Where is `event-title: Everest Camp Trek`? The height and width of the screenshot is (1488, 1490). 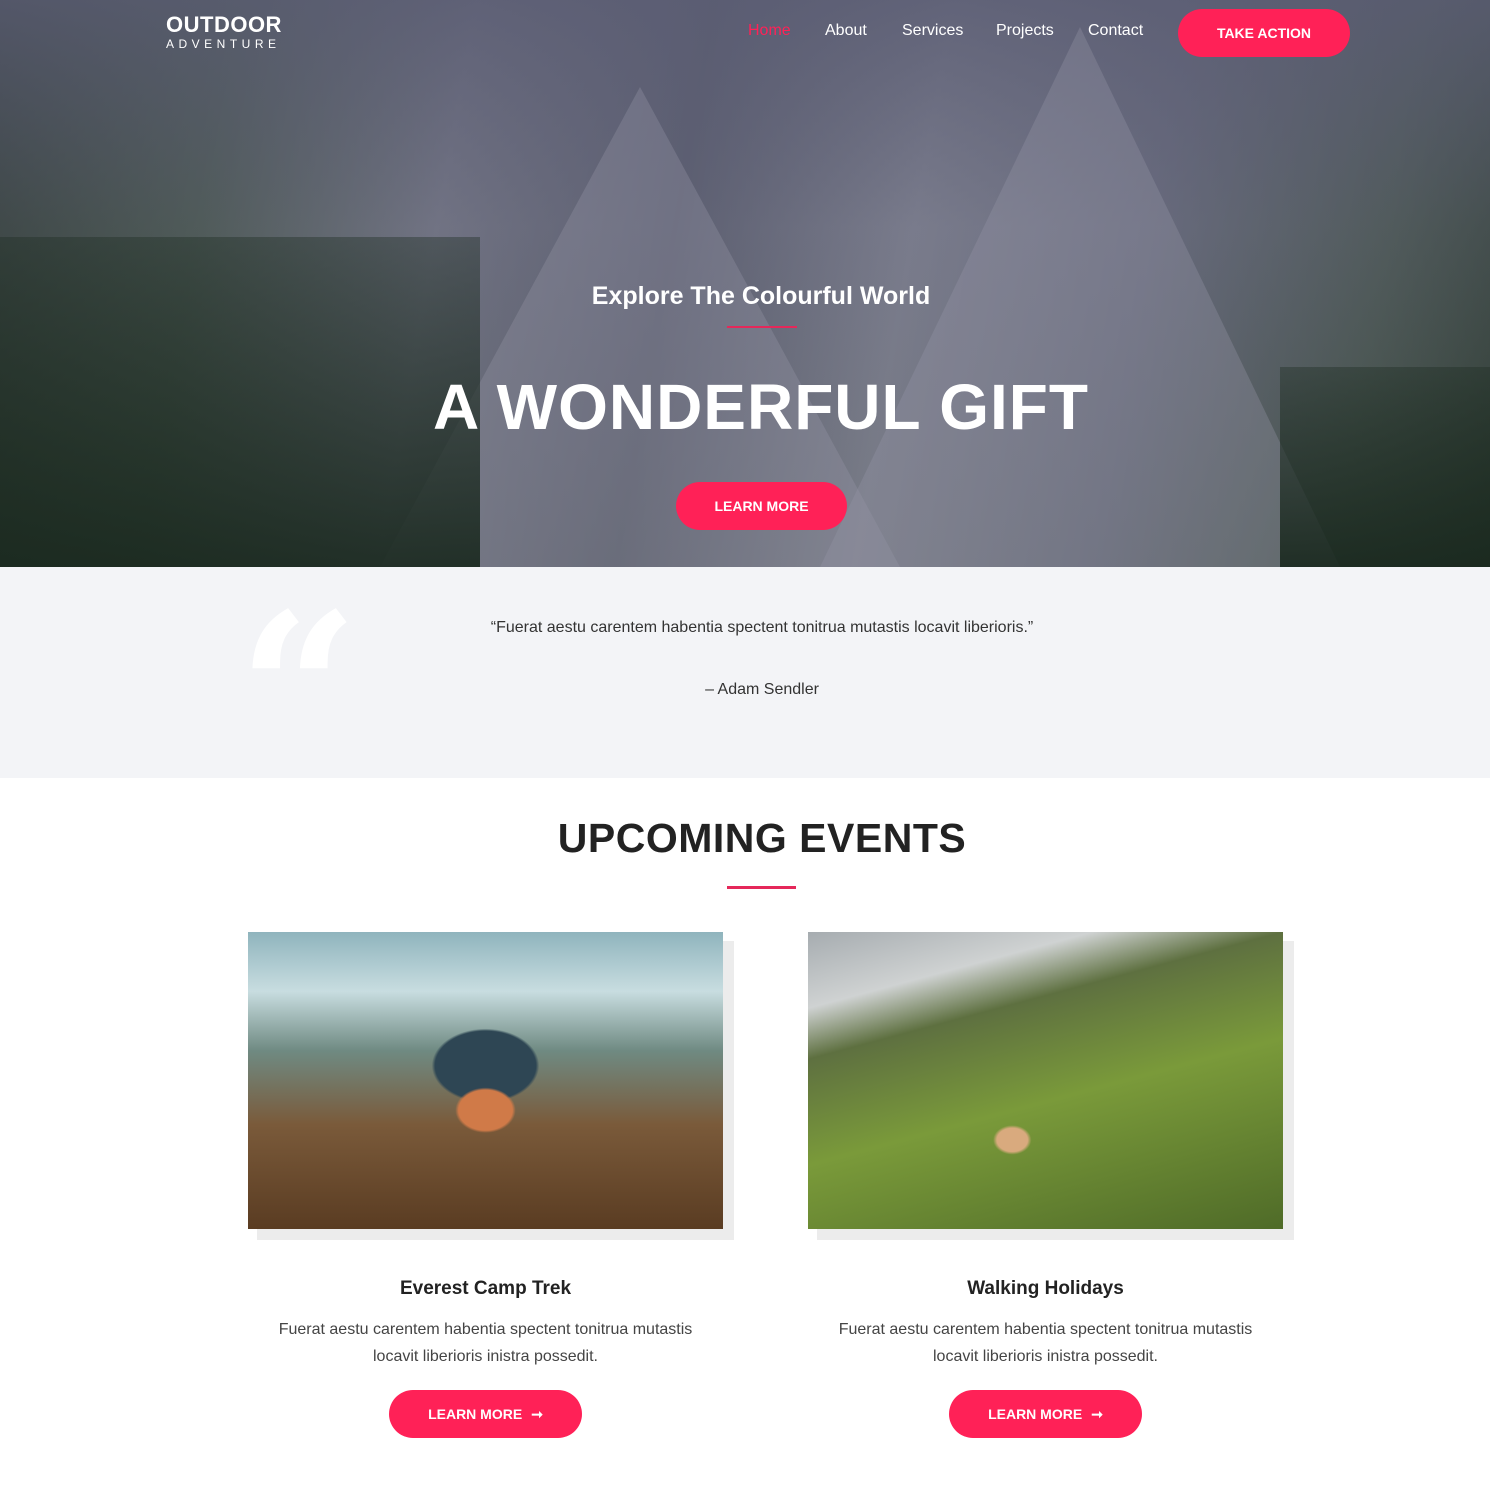
event-title: Everest Camp Trek is located at coordinates (485, 1288).